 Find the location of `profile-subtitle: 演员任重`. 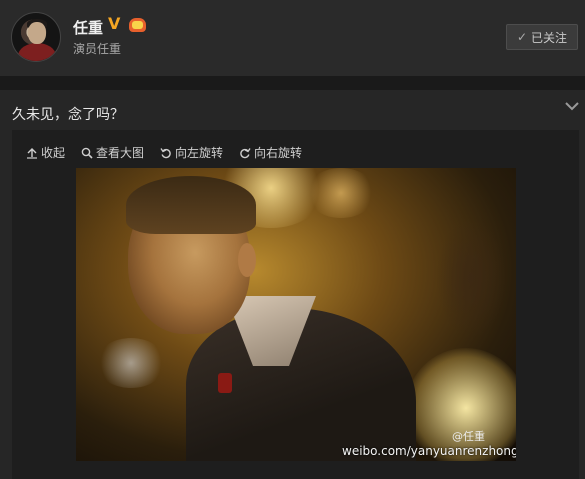

profile-subtitle: 演员任重 is located at coordinates (97, 49).